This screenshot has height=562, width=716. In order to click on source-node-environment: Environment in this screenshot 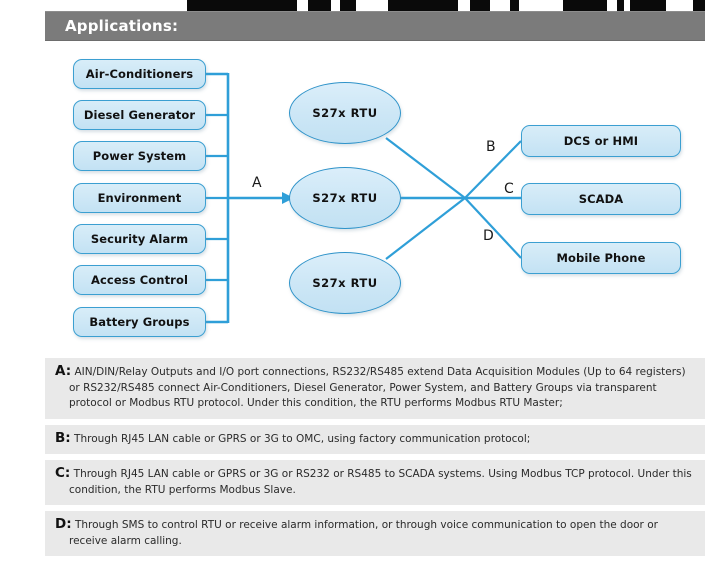, I will do `click(139, 198)`.